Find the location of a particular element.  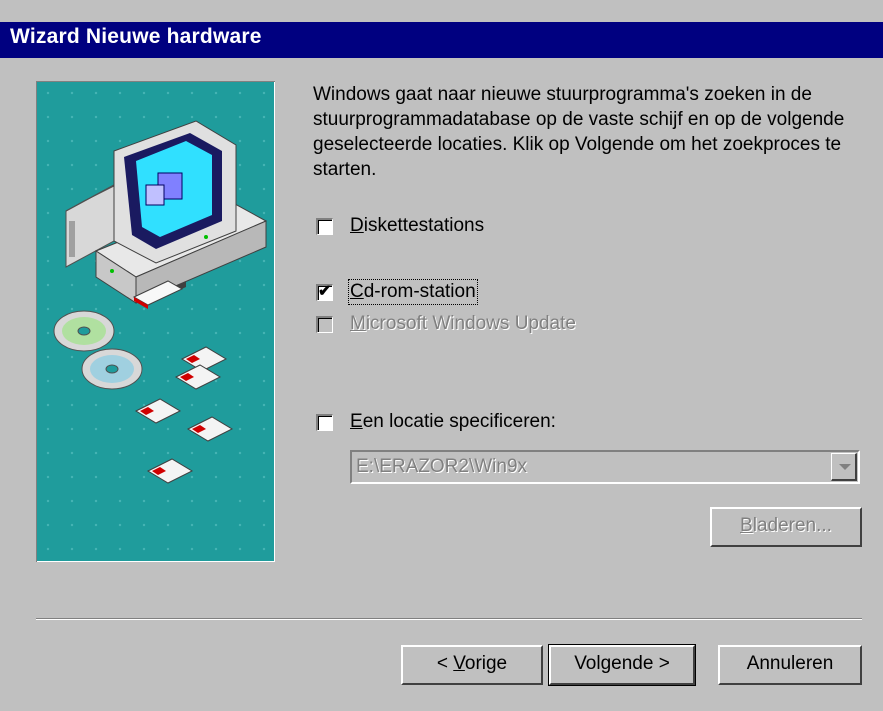

floppy-disk-icon is located at coordinates (184, 415).